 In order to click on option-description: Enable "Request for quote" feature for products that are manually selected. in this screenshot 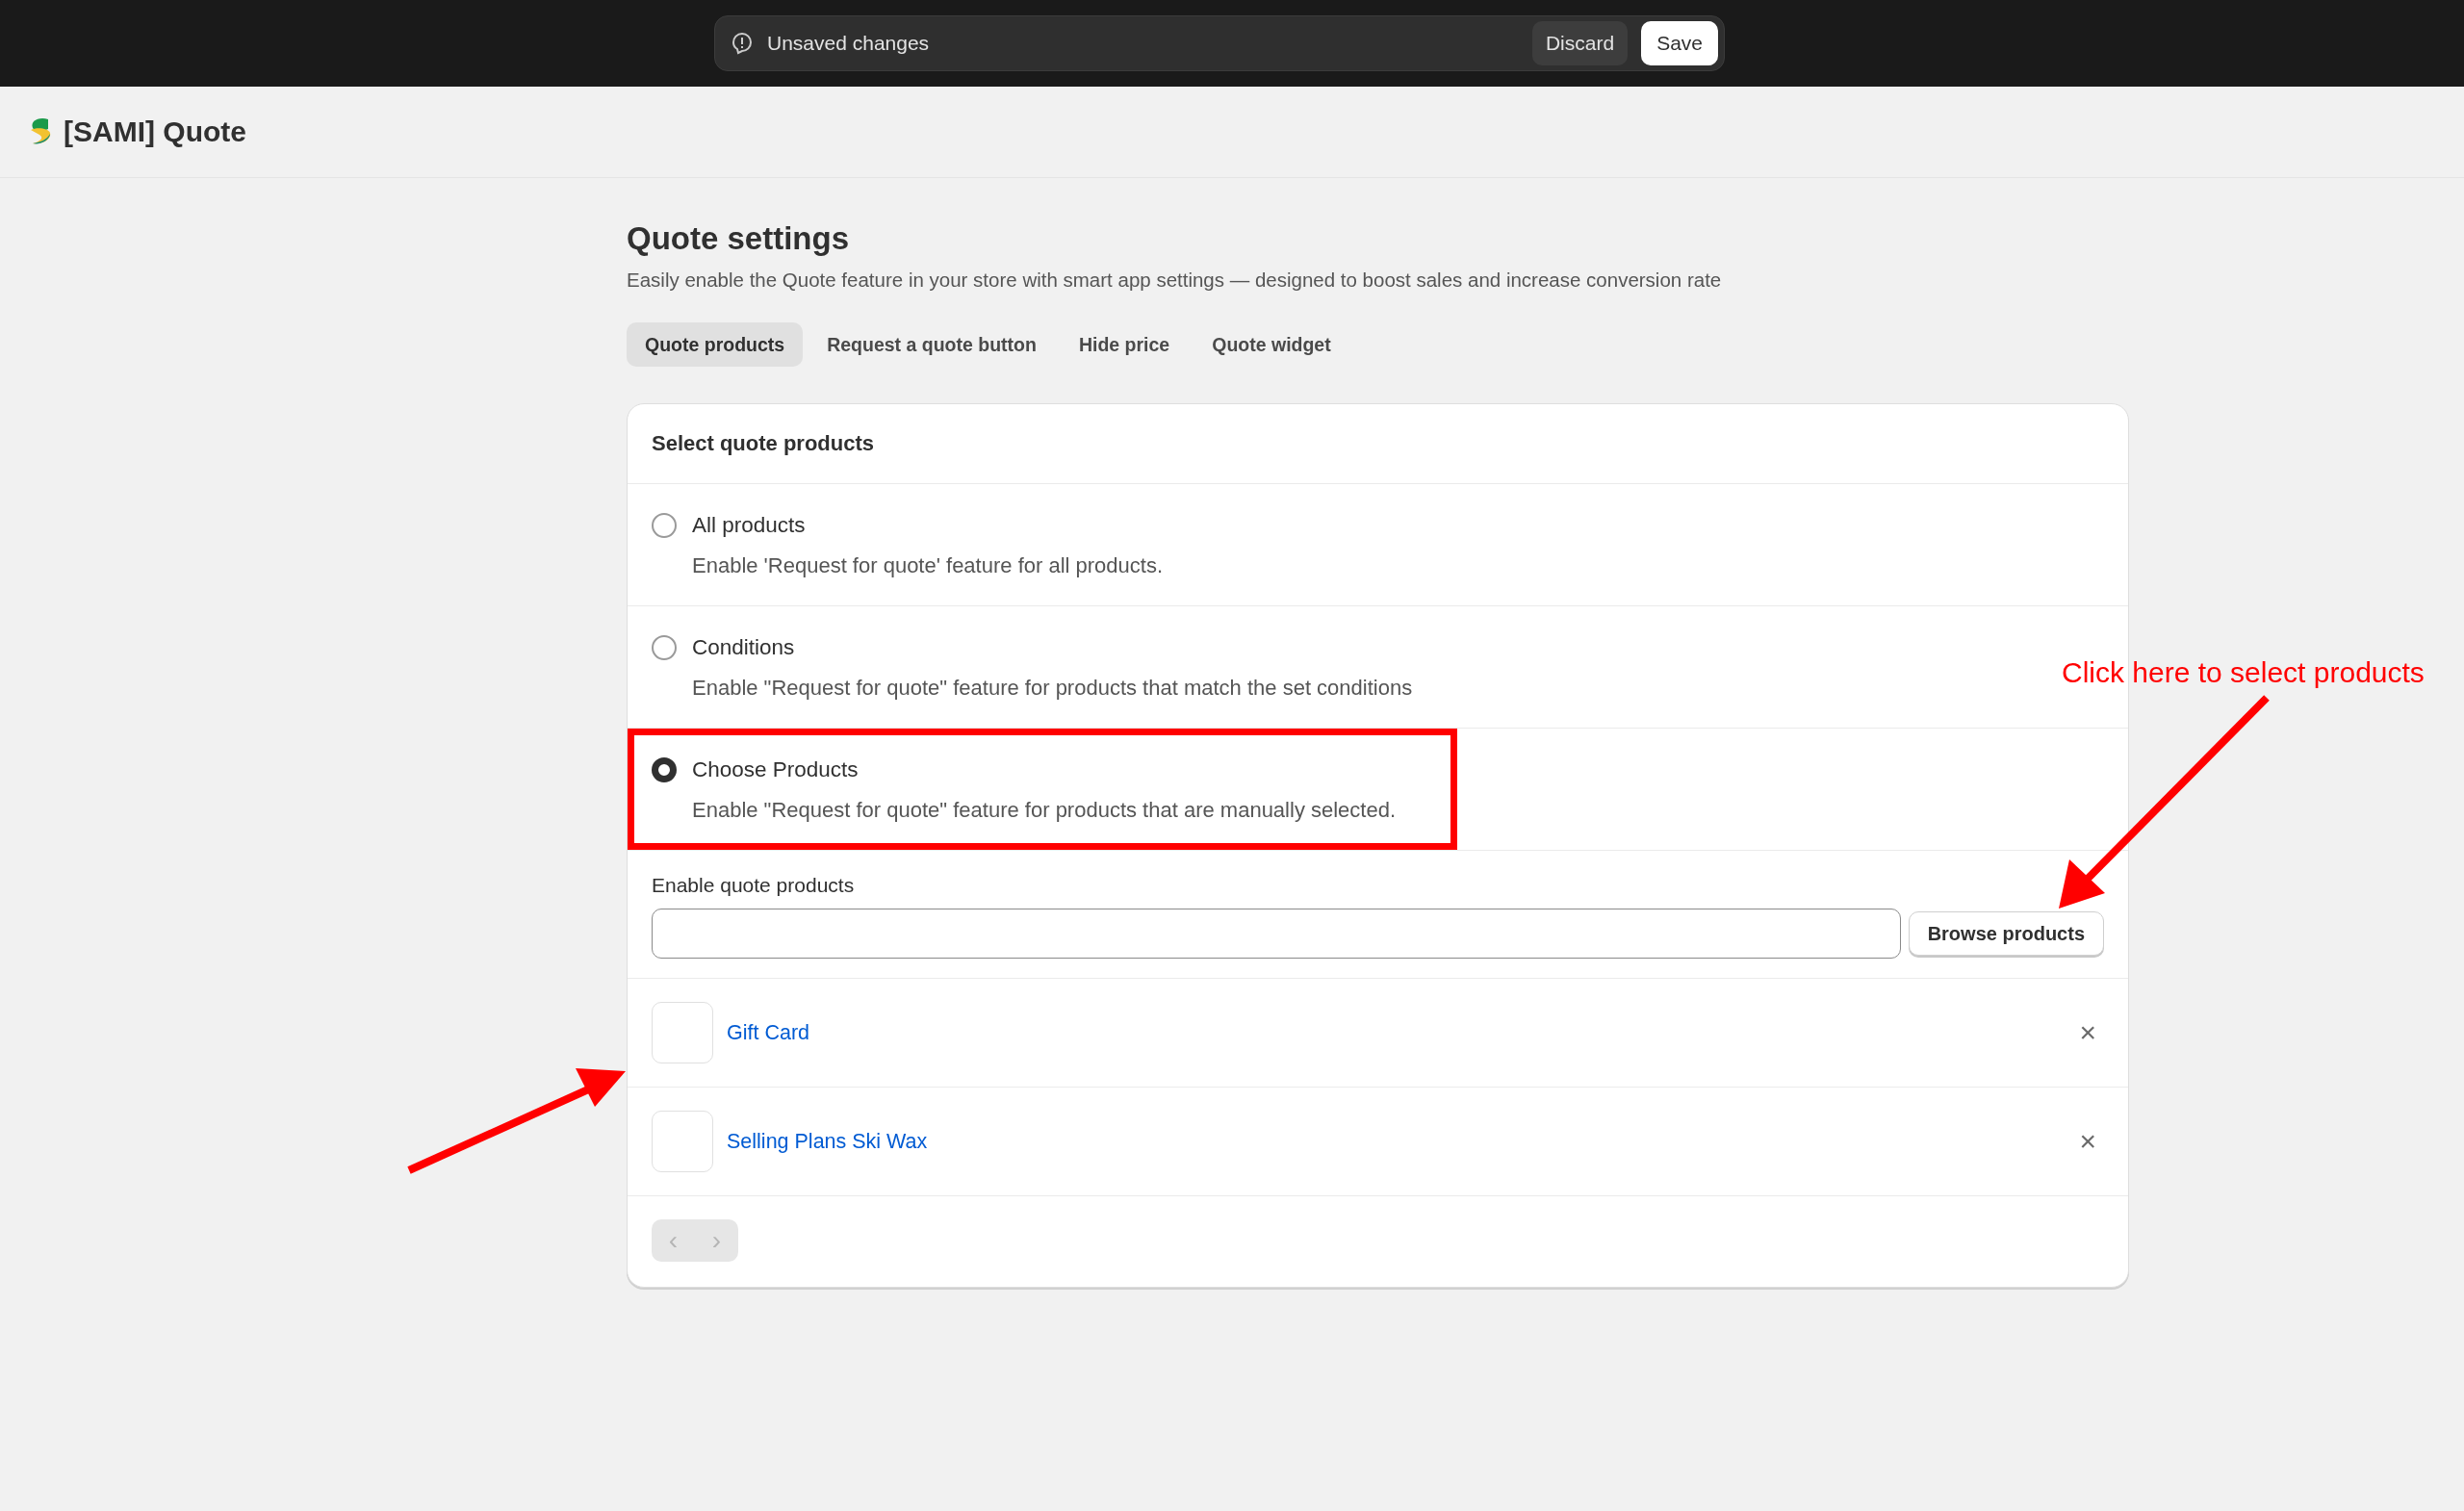, I will do `click(1045, 810)`.